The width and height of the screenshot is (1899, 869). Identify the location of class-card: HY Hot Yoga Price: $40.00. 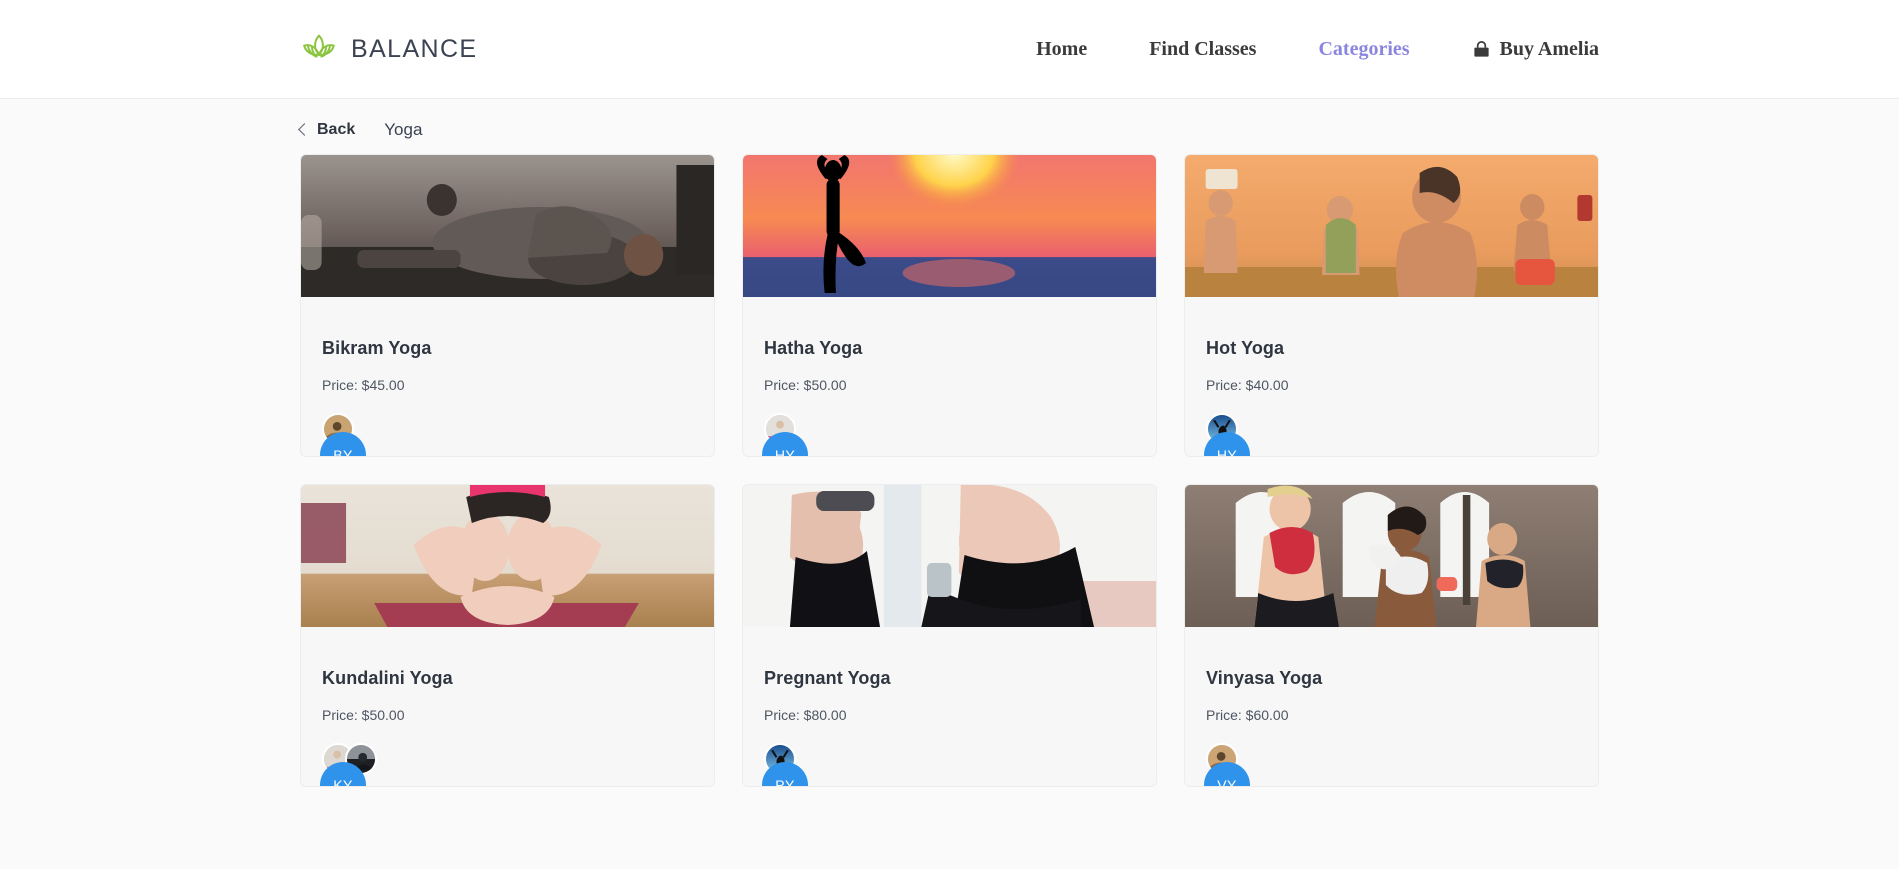
(1391, 305).